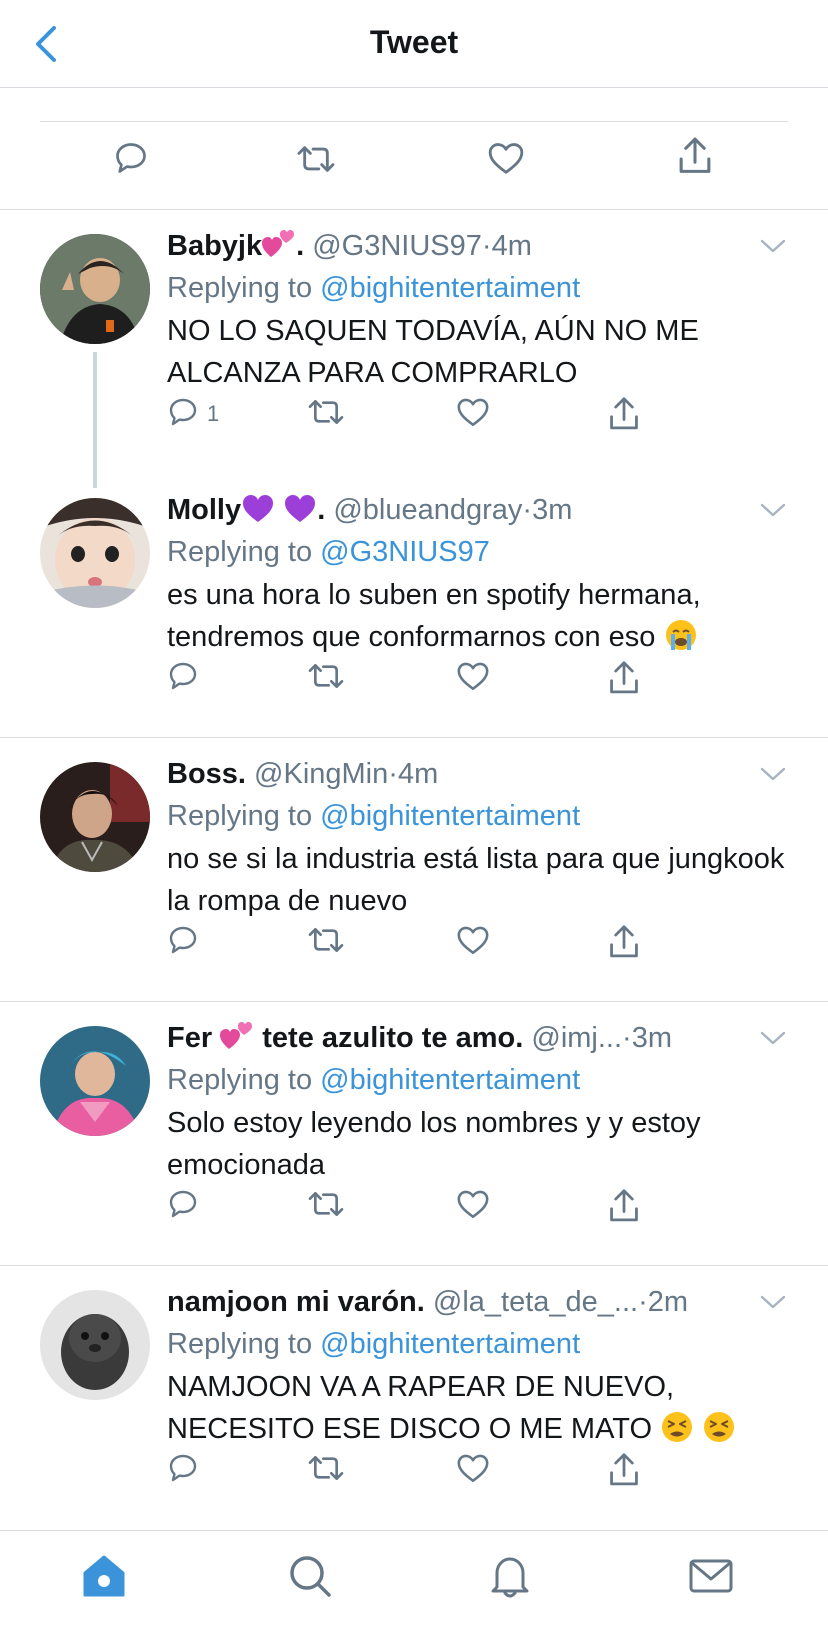 Image resolution: width=828 pixels, height=1628 pixels. What do you see at coordinates (510, 1576) in the screenshot?
I see `notifications-bell-icon` at bounding box center [510, 1576].